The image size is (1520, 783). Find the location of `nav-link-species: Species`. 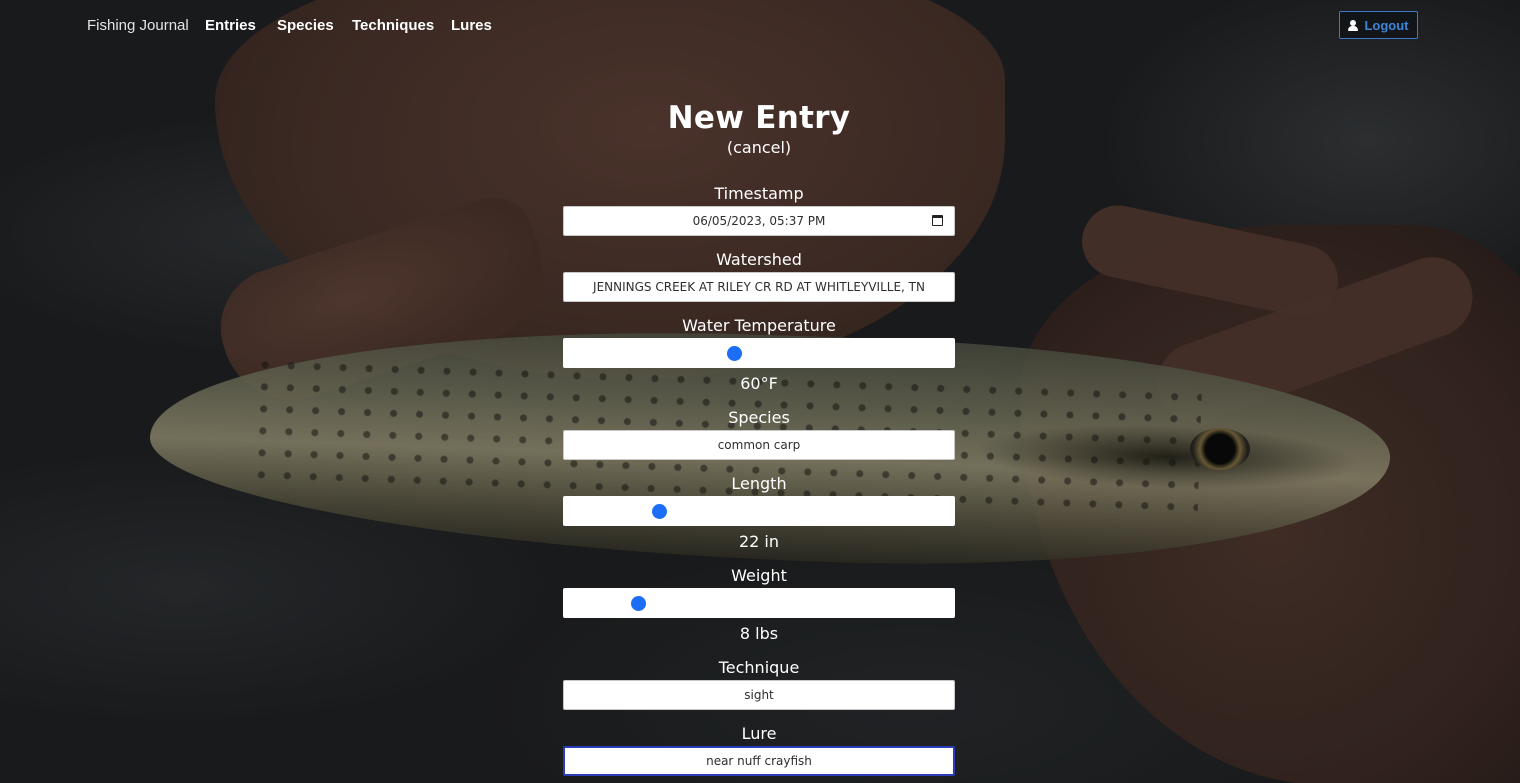

nav-link-species: Species is located at coordinates (305, 25).